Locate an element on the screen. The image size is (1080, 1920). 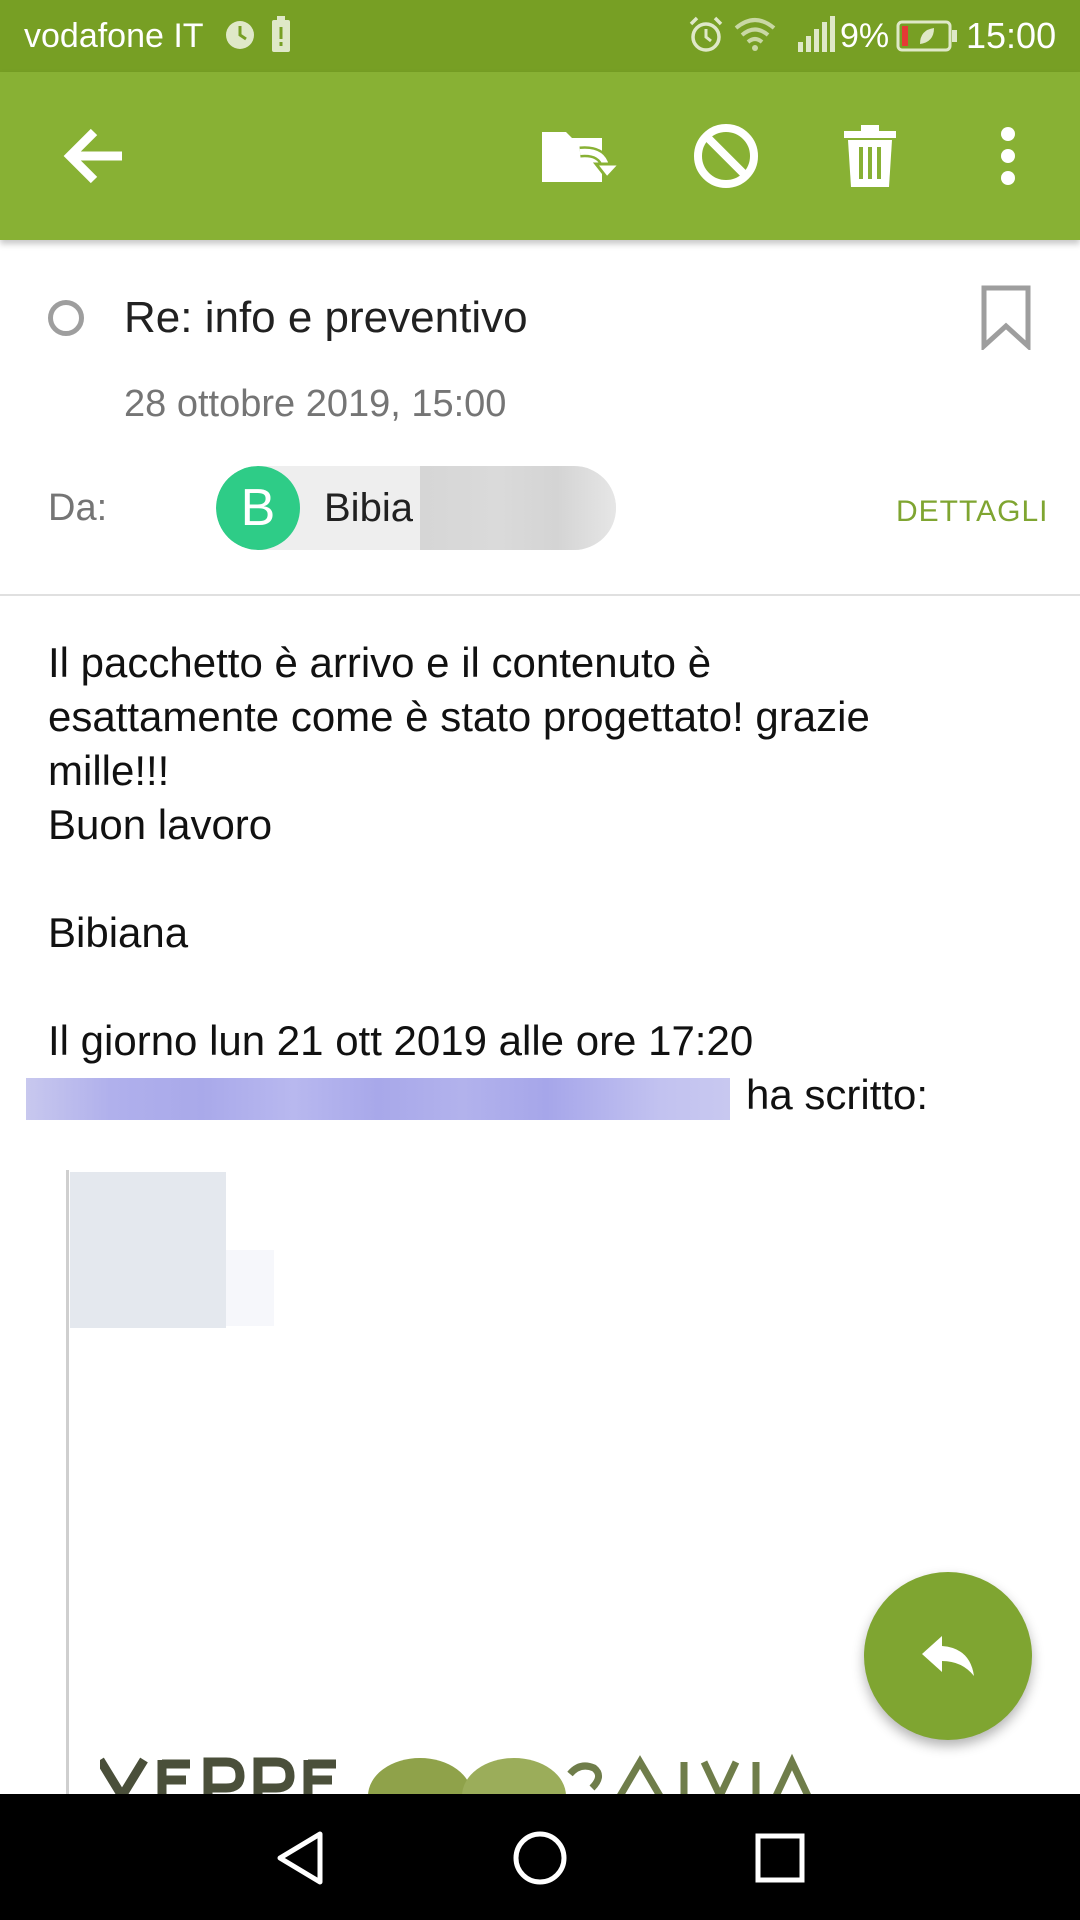
delete-button is located at coordinates (870, 156).